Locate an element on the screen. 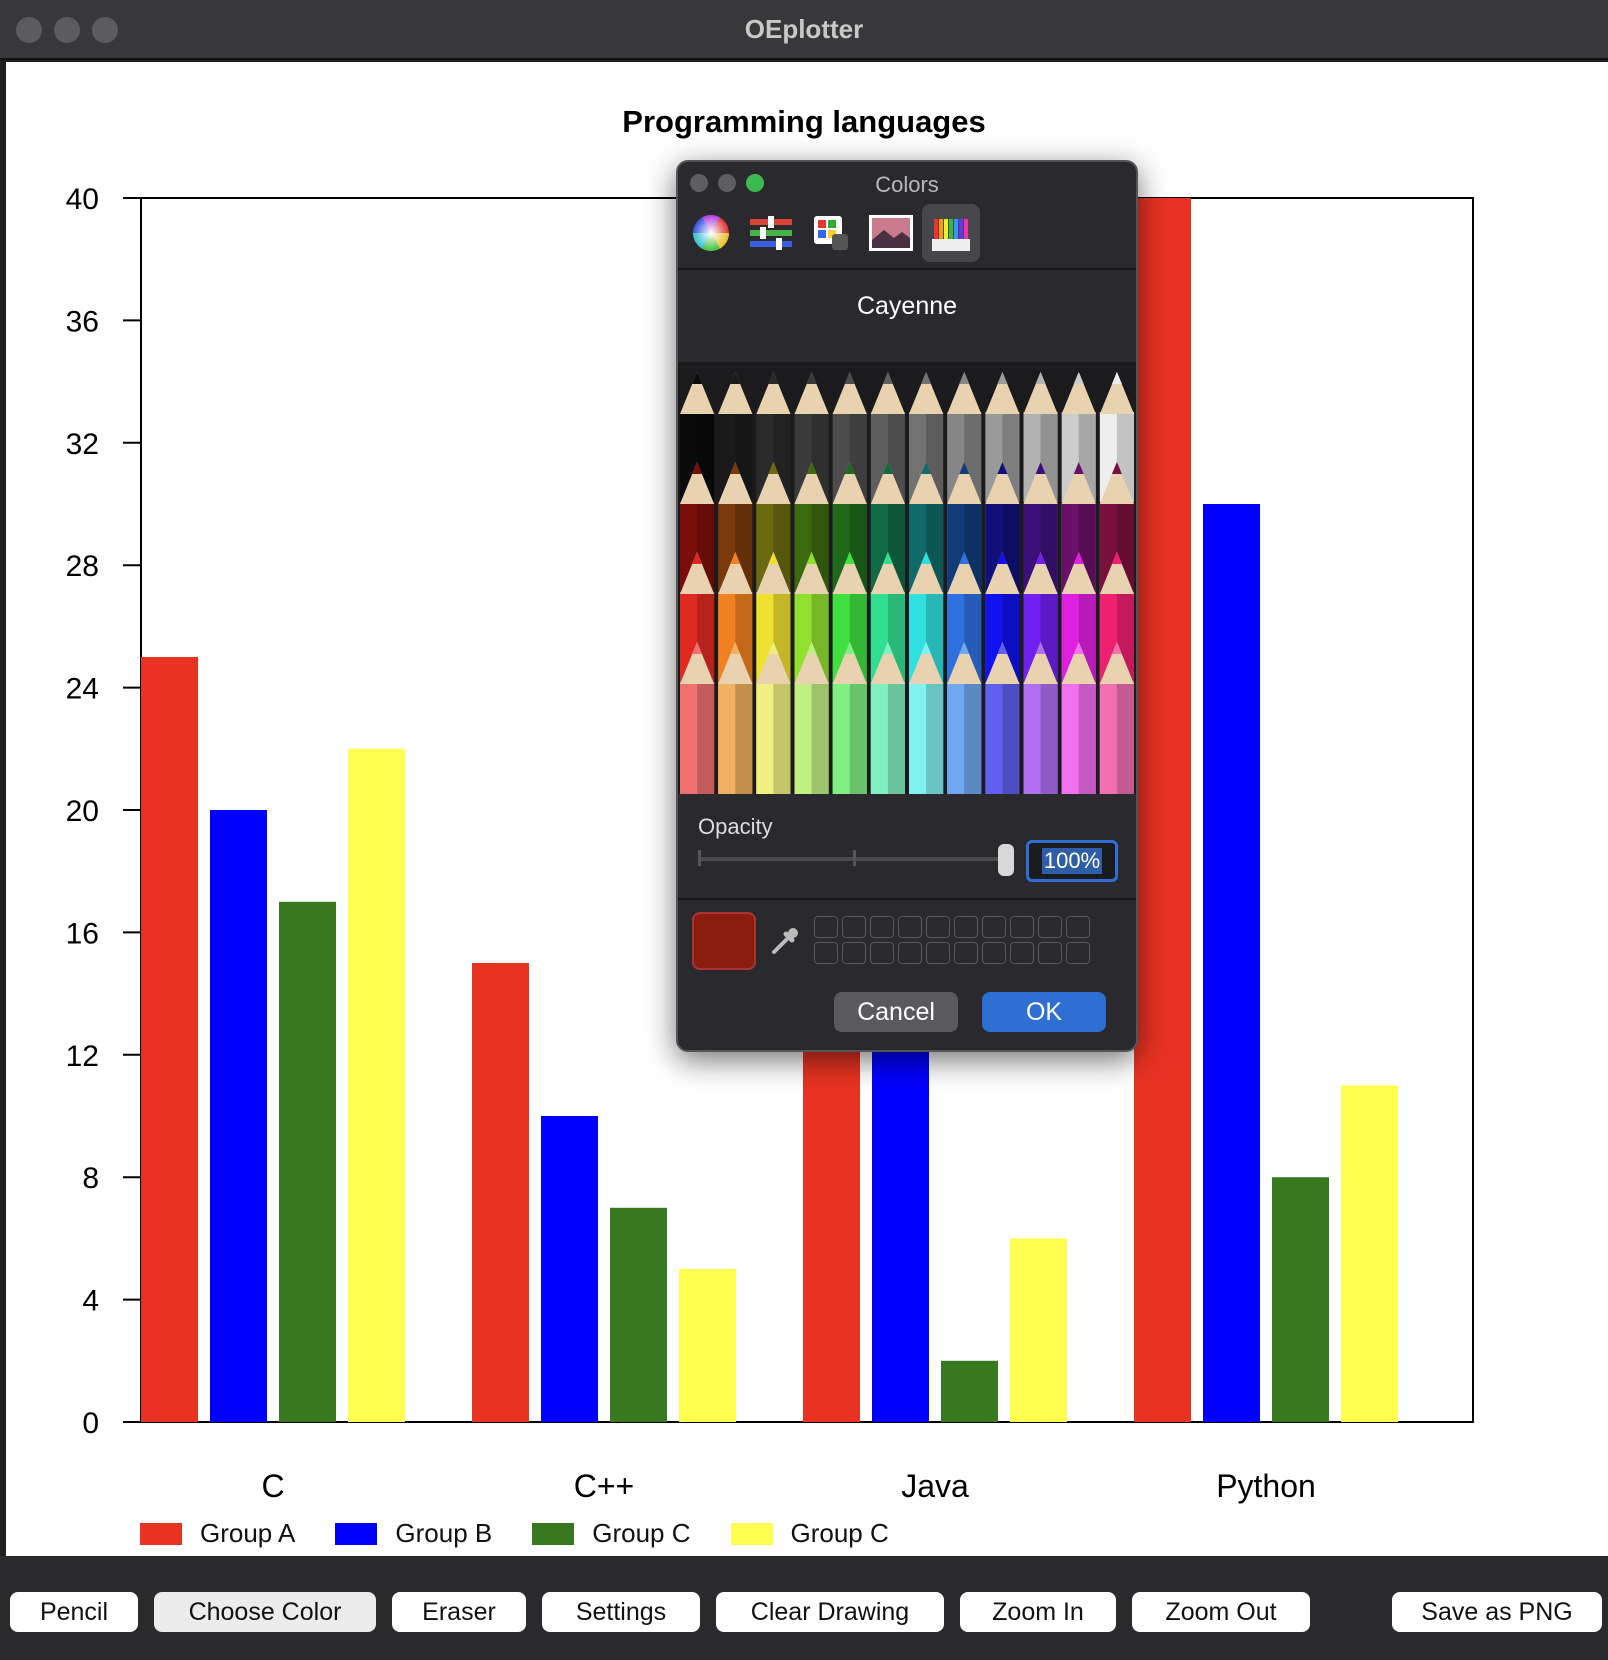  y-tick-label: 12 is located at coordinates (82, 1056).